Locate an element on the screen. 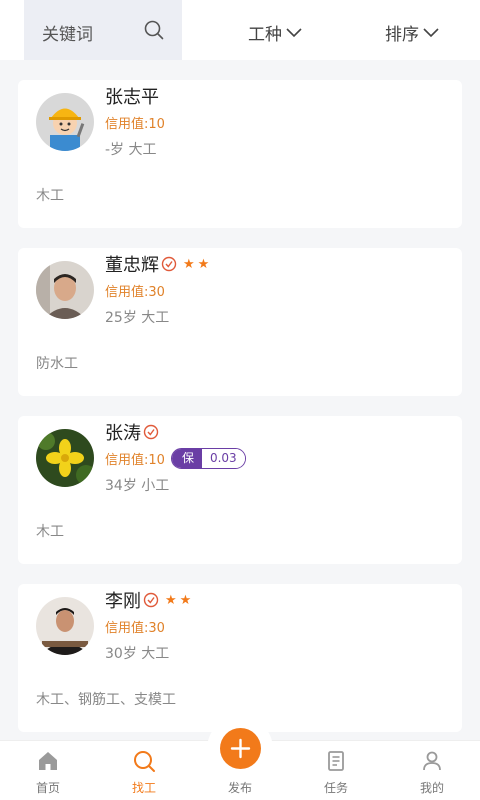 The width and height of the screenshot is (480, 800). tab-profile-label: 我的 is located at coordinates (431, 788).